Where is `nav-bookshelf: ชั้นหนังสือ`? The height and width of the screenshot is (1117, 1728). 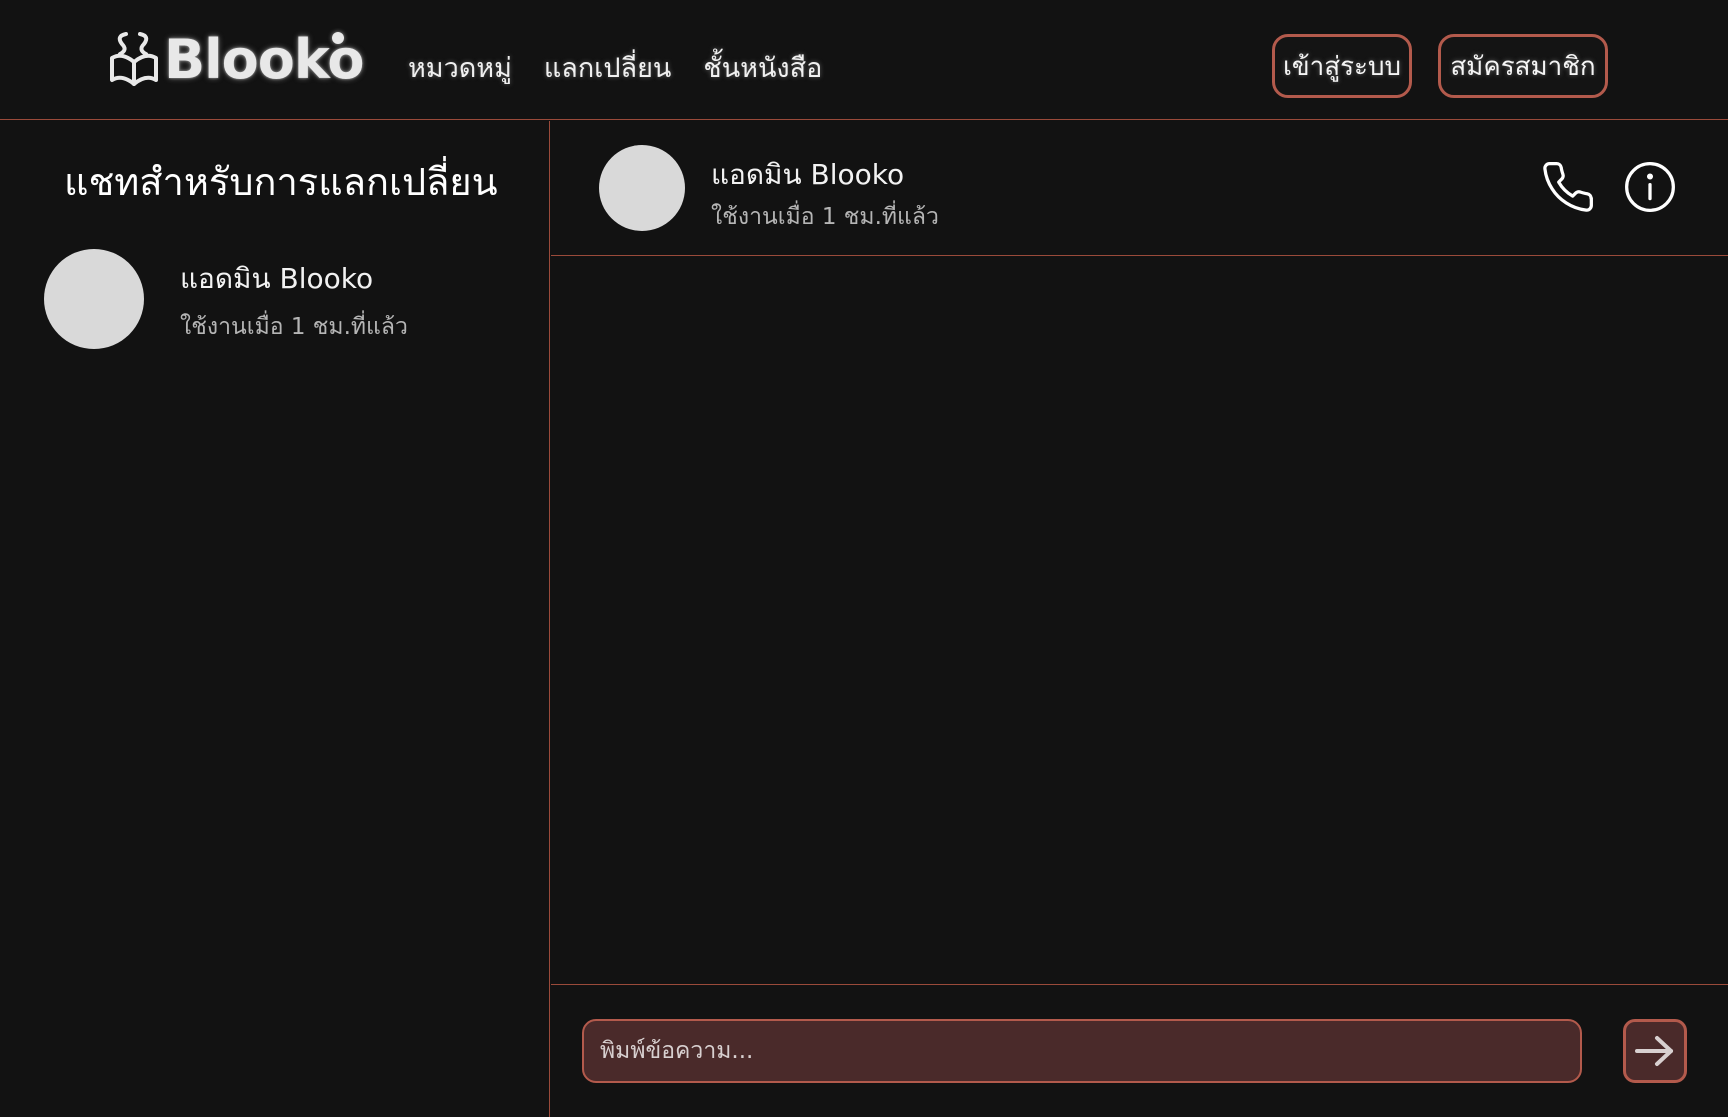 nav-bookshelf: ชั้นหนังสือ is located at coordinates (762, 67).